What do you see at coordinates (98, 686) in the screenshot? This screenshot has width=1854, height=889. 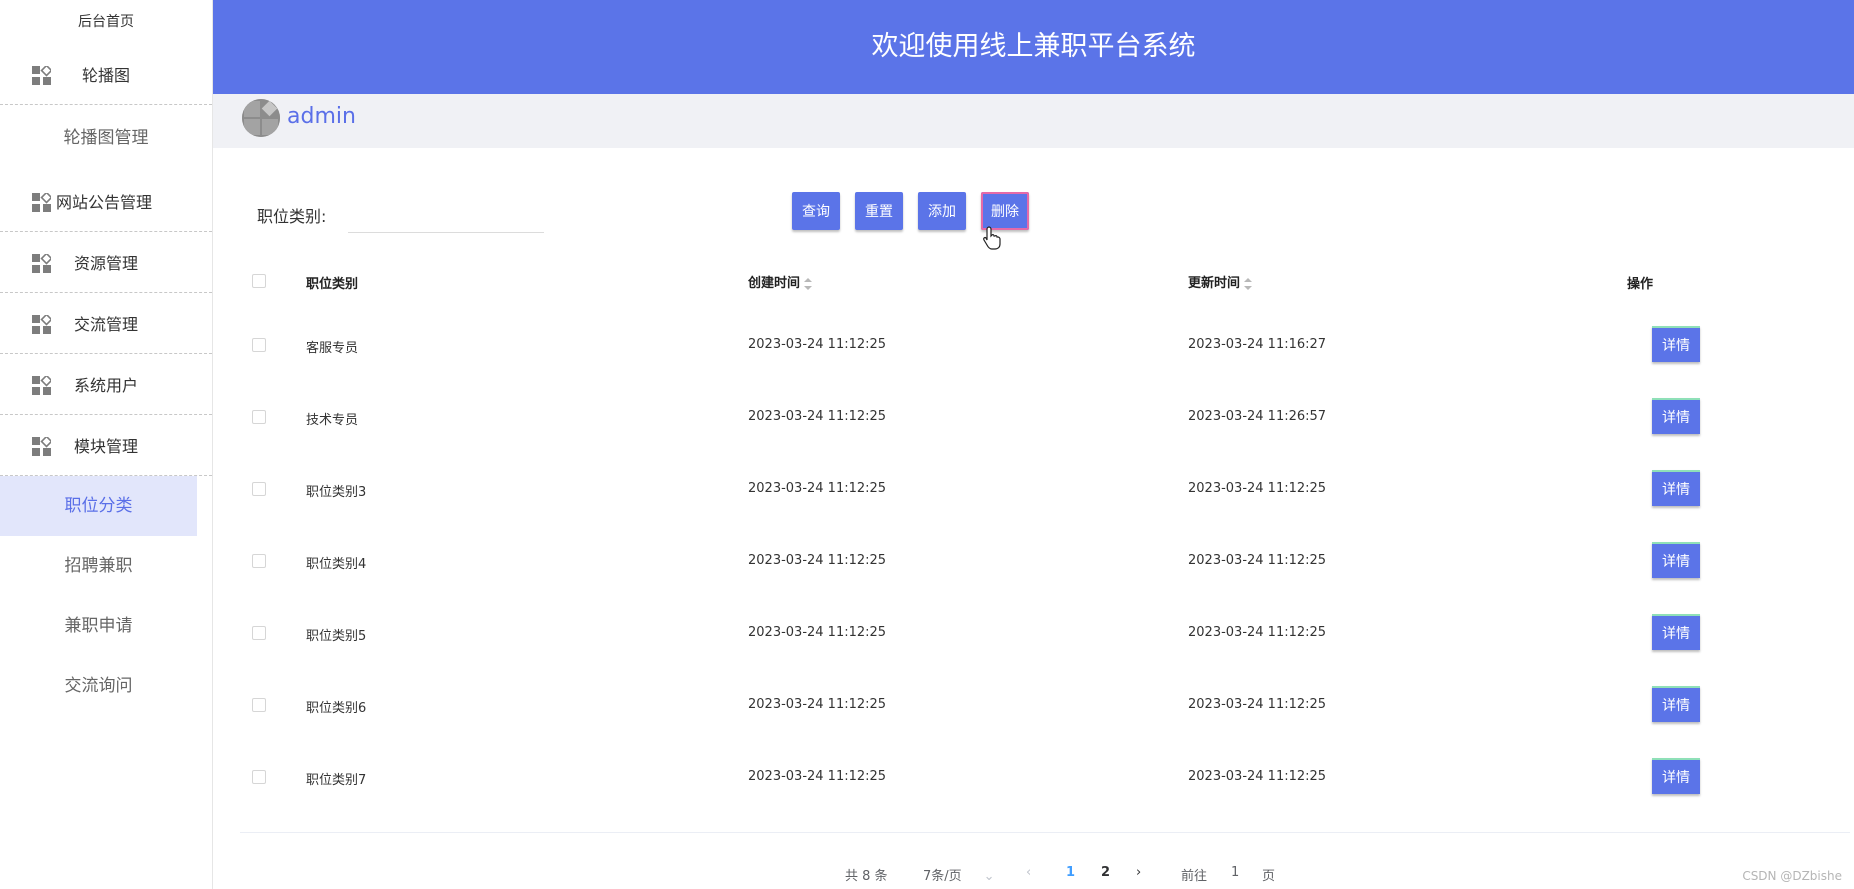 I see `sidebar-item-consult: 交流询问` at bounding box center [98, 686].